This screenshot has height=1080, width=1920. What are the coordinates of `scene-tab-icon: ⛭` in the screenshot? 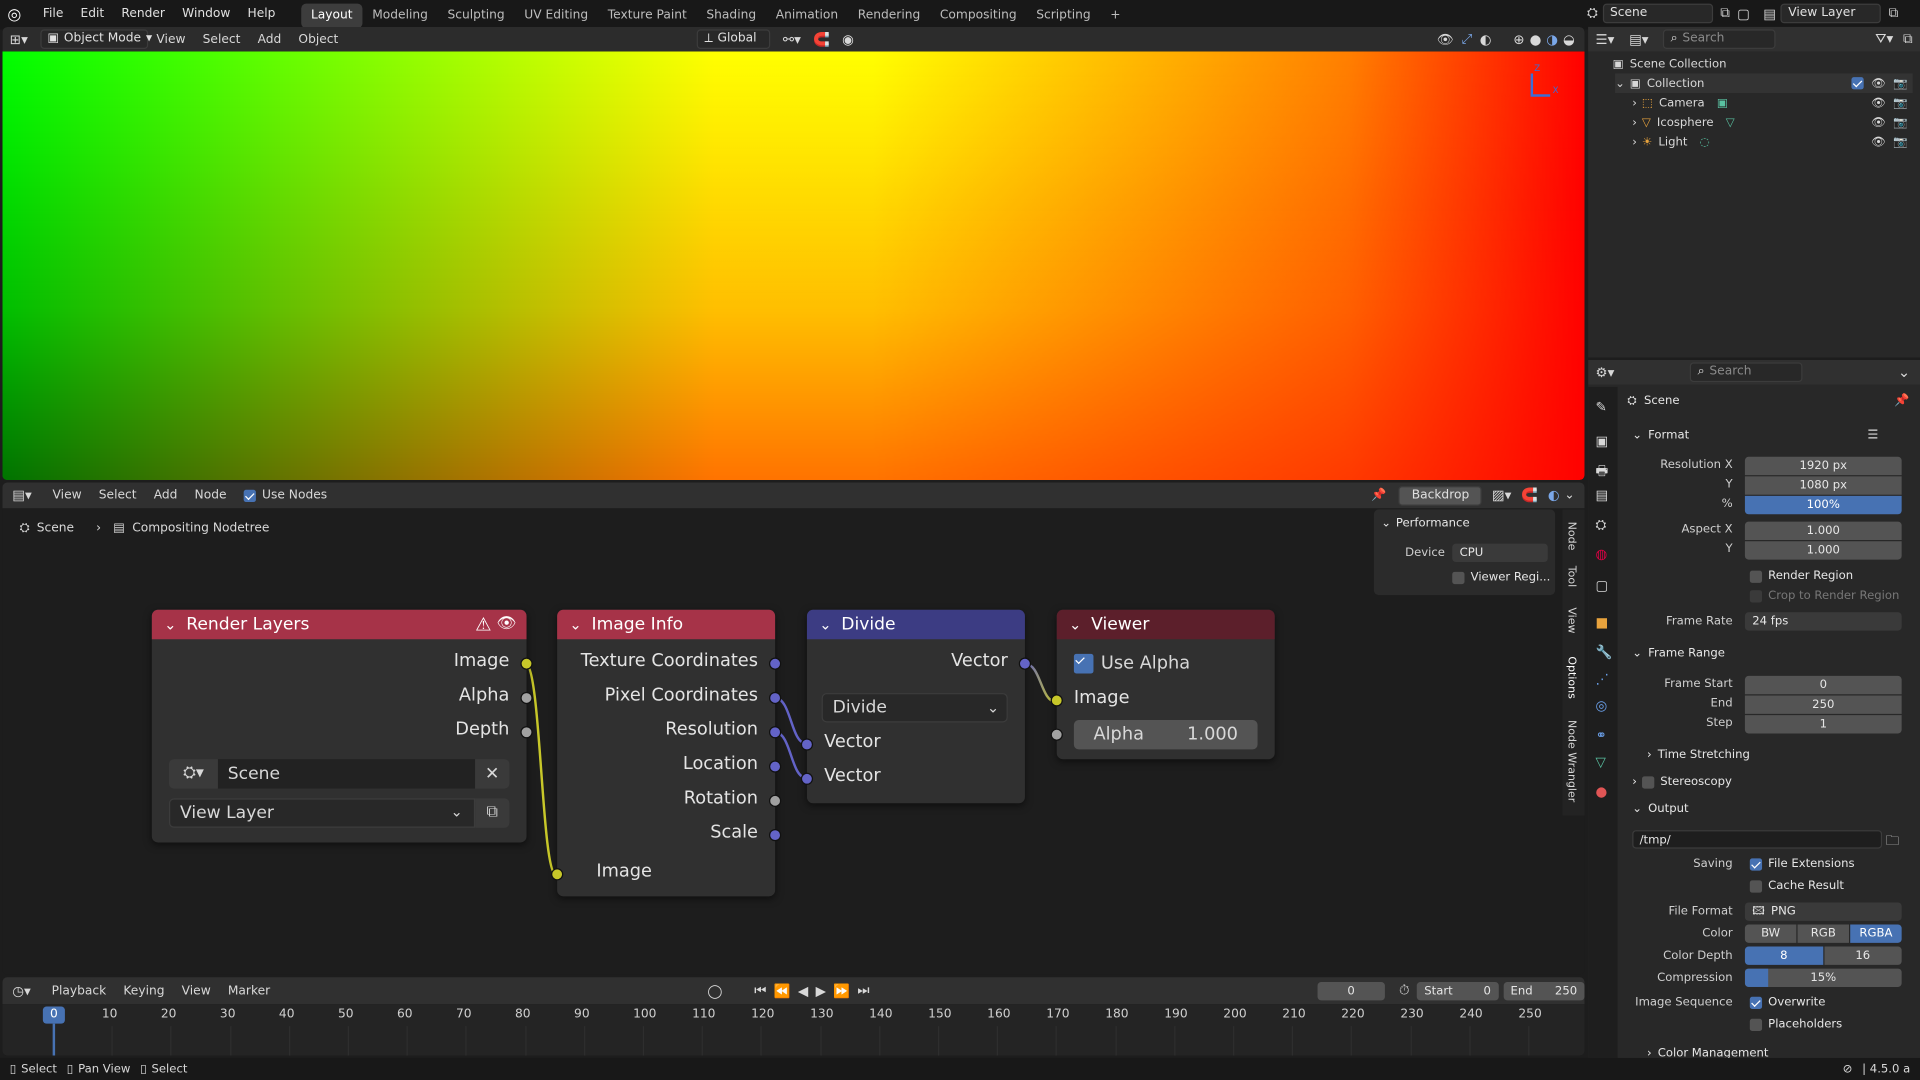 It's located at (1601, 525).